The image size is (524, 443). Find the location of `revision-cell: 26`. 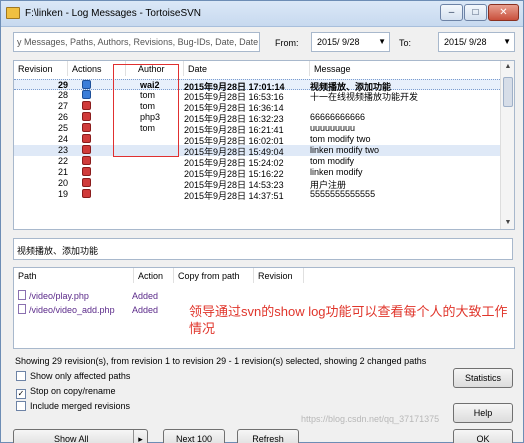

revision-cell: 26 is located at coordinates (62, 117).